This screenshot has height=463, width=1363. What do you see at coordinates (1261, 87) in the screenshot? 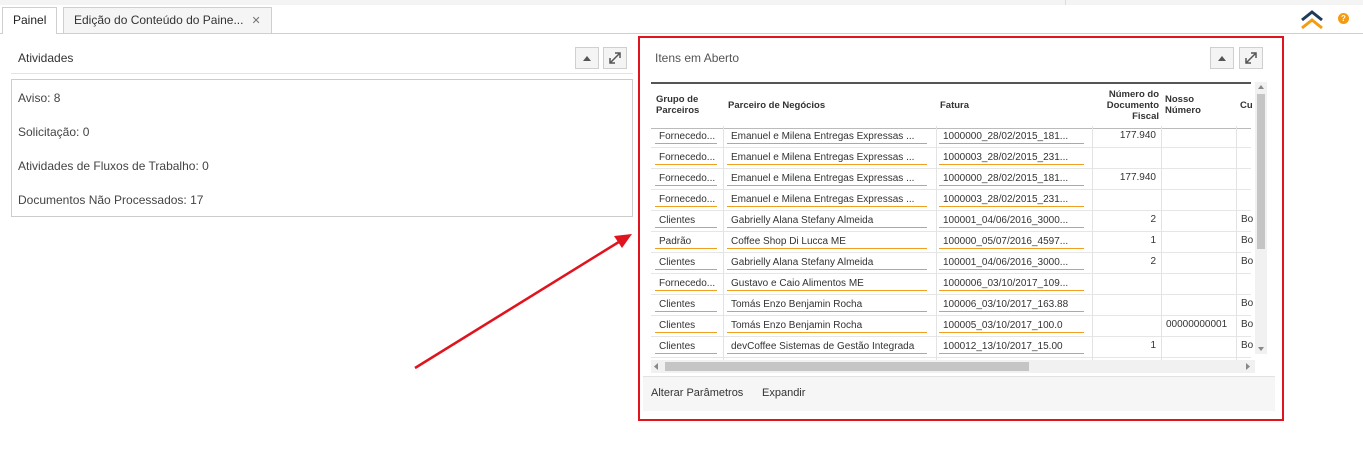
I see `scroll-up-icon` at bounding box center [1261, 87].